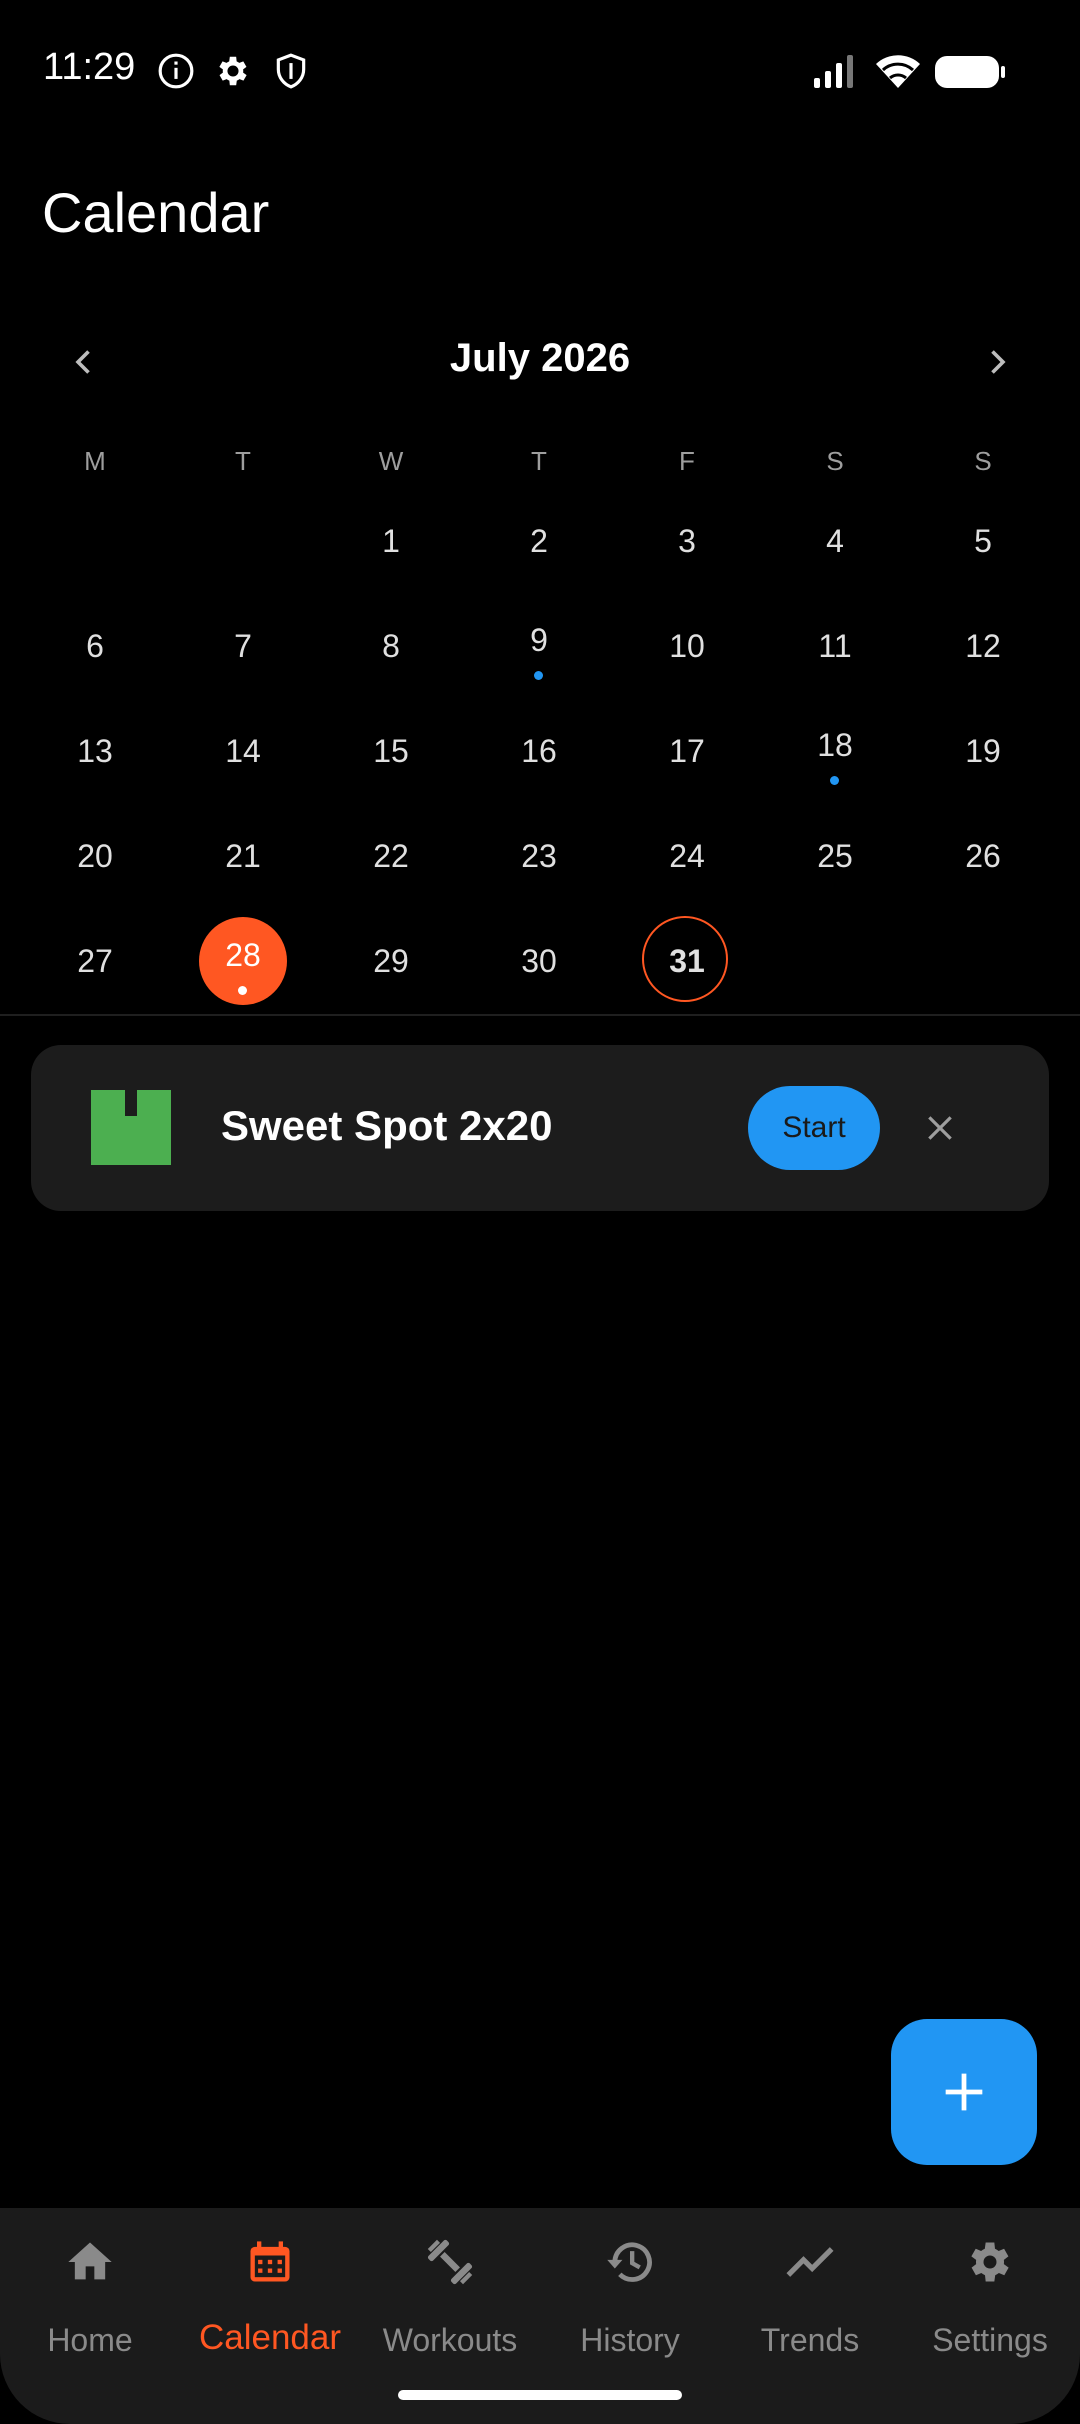 This screenshot has width=1080, height=2424. I want to click on calendar-day: 11, so click(835, 646).